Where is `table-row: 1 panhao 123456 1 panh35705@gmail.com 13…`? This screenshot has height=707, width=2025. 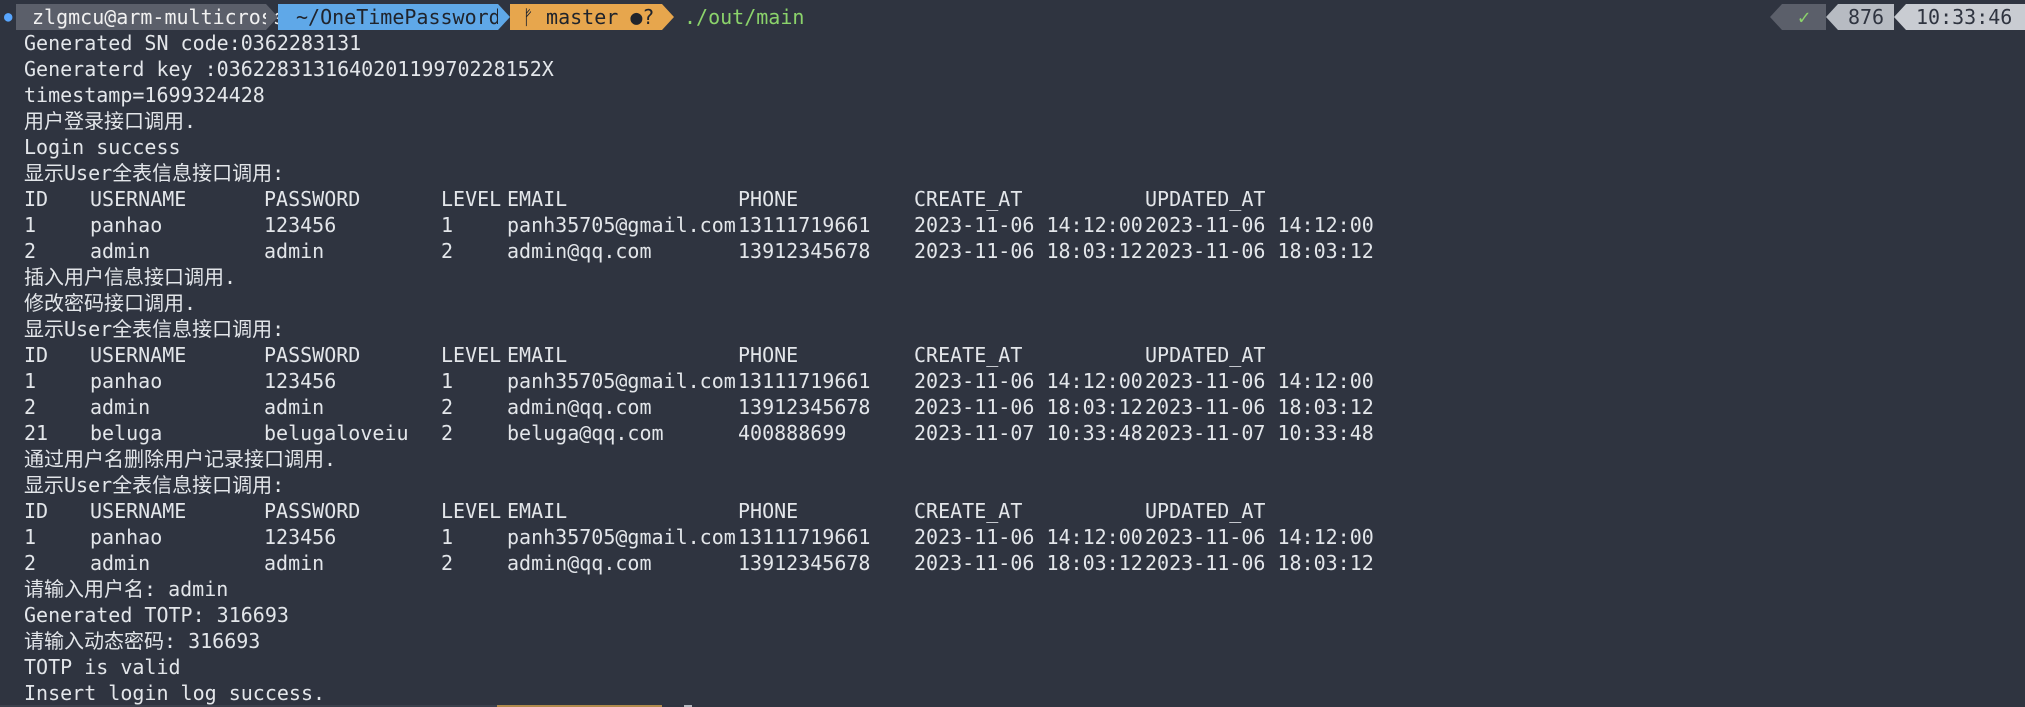 table-row: 1 panhao 123456 1 panh35705@gmail.com 13… is located at coordinates (1019, 537).